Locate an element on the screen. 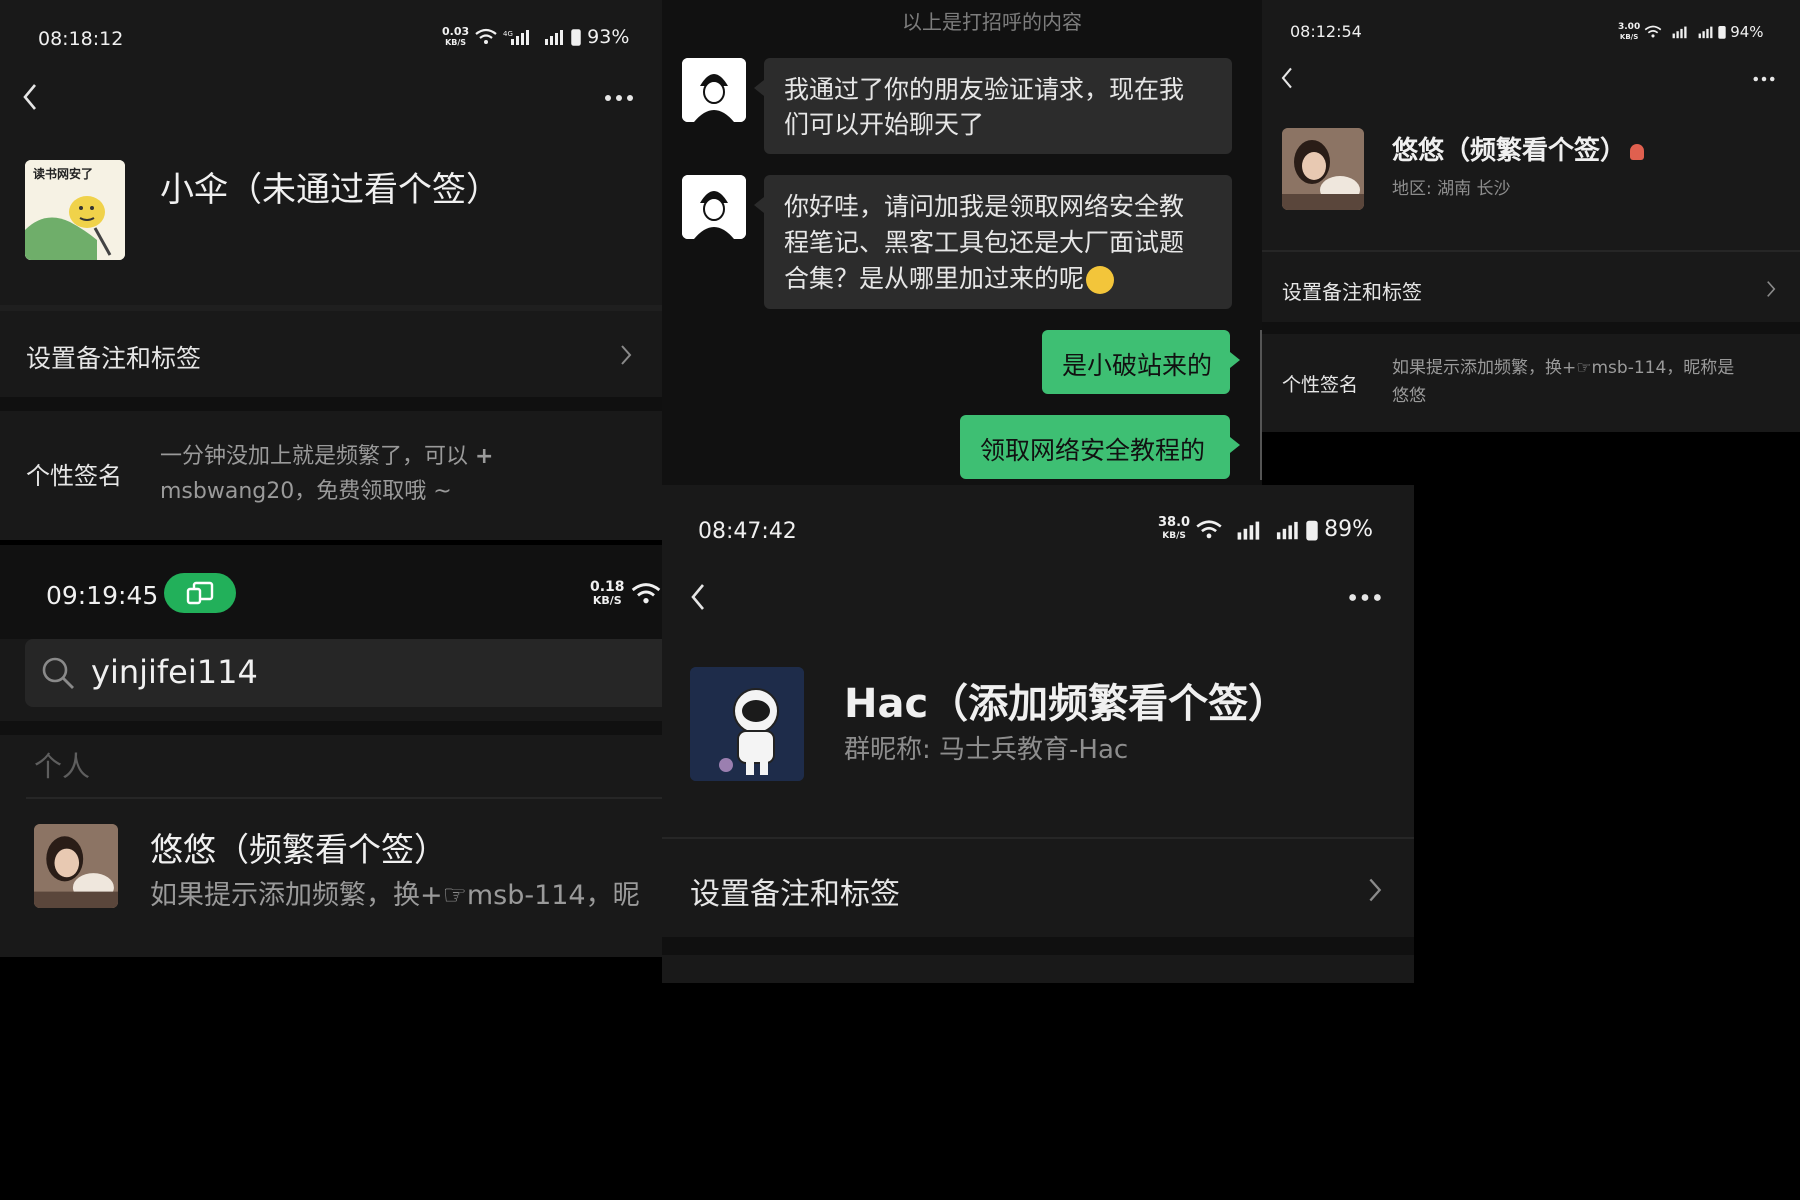 The height and width of the screenshot is (1200, 1800). network-speed: 0.18 KB/S is located at coordinates (607, 593).